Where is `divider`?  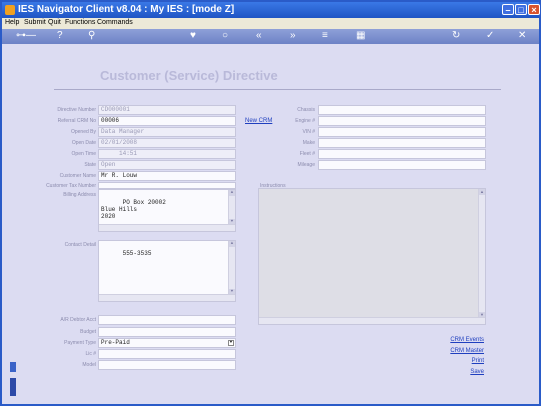 divider is located at coordinates (277, 89).